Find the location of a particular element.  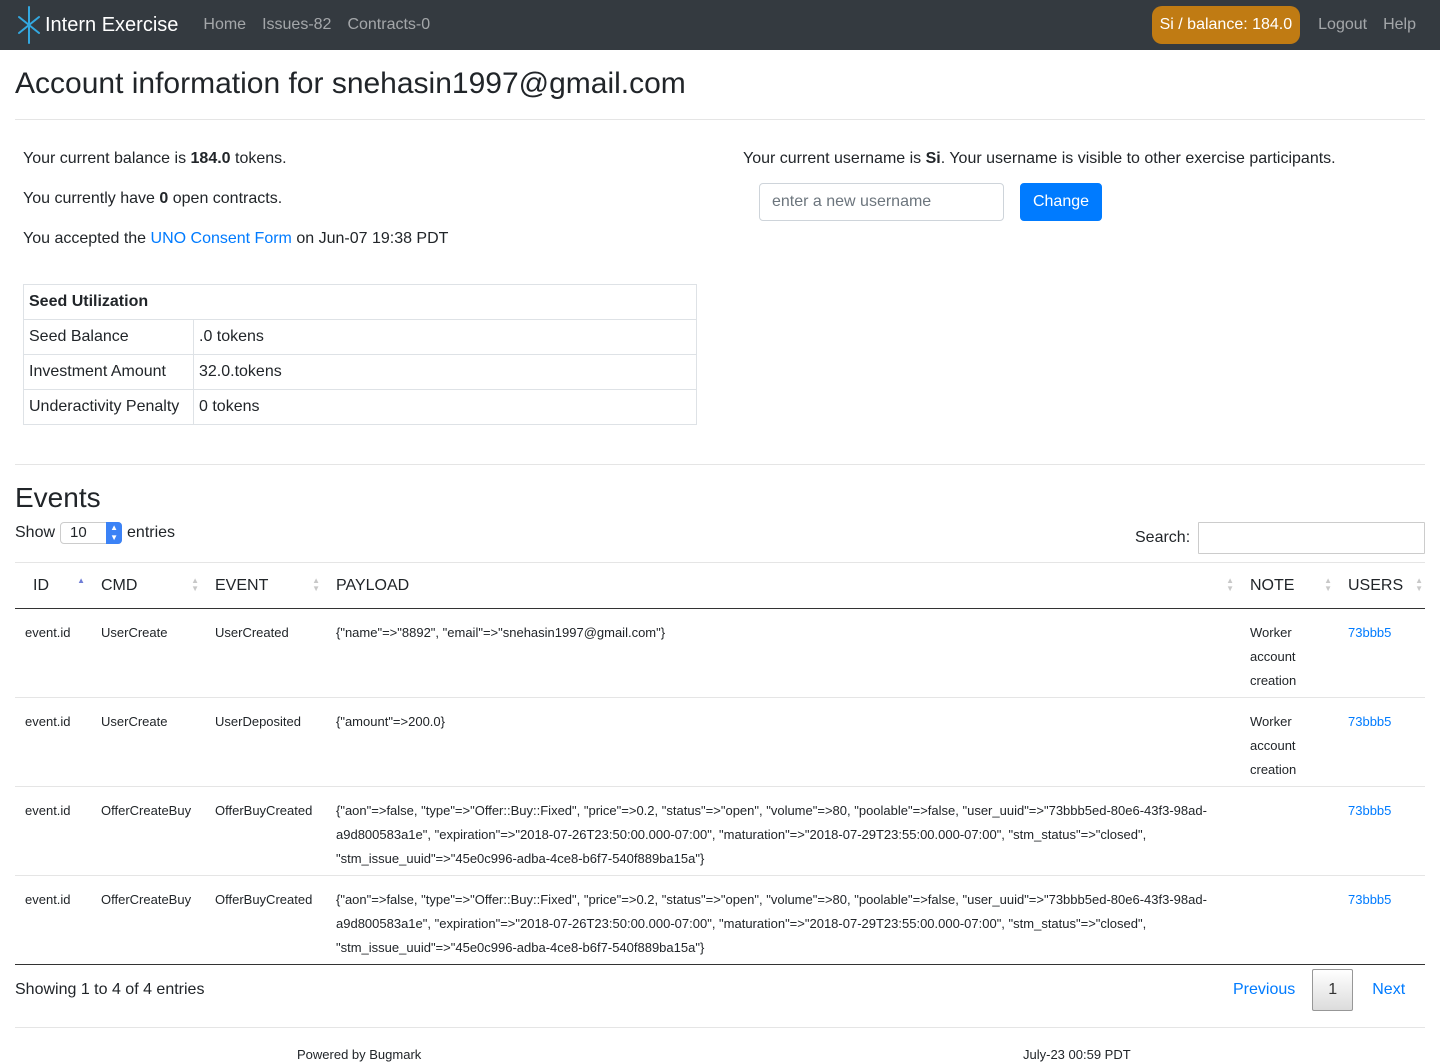

change-username-button: Change is located at coordinates (1061, 202).